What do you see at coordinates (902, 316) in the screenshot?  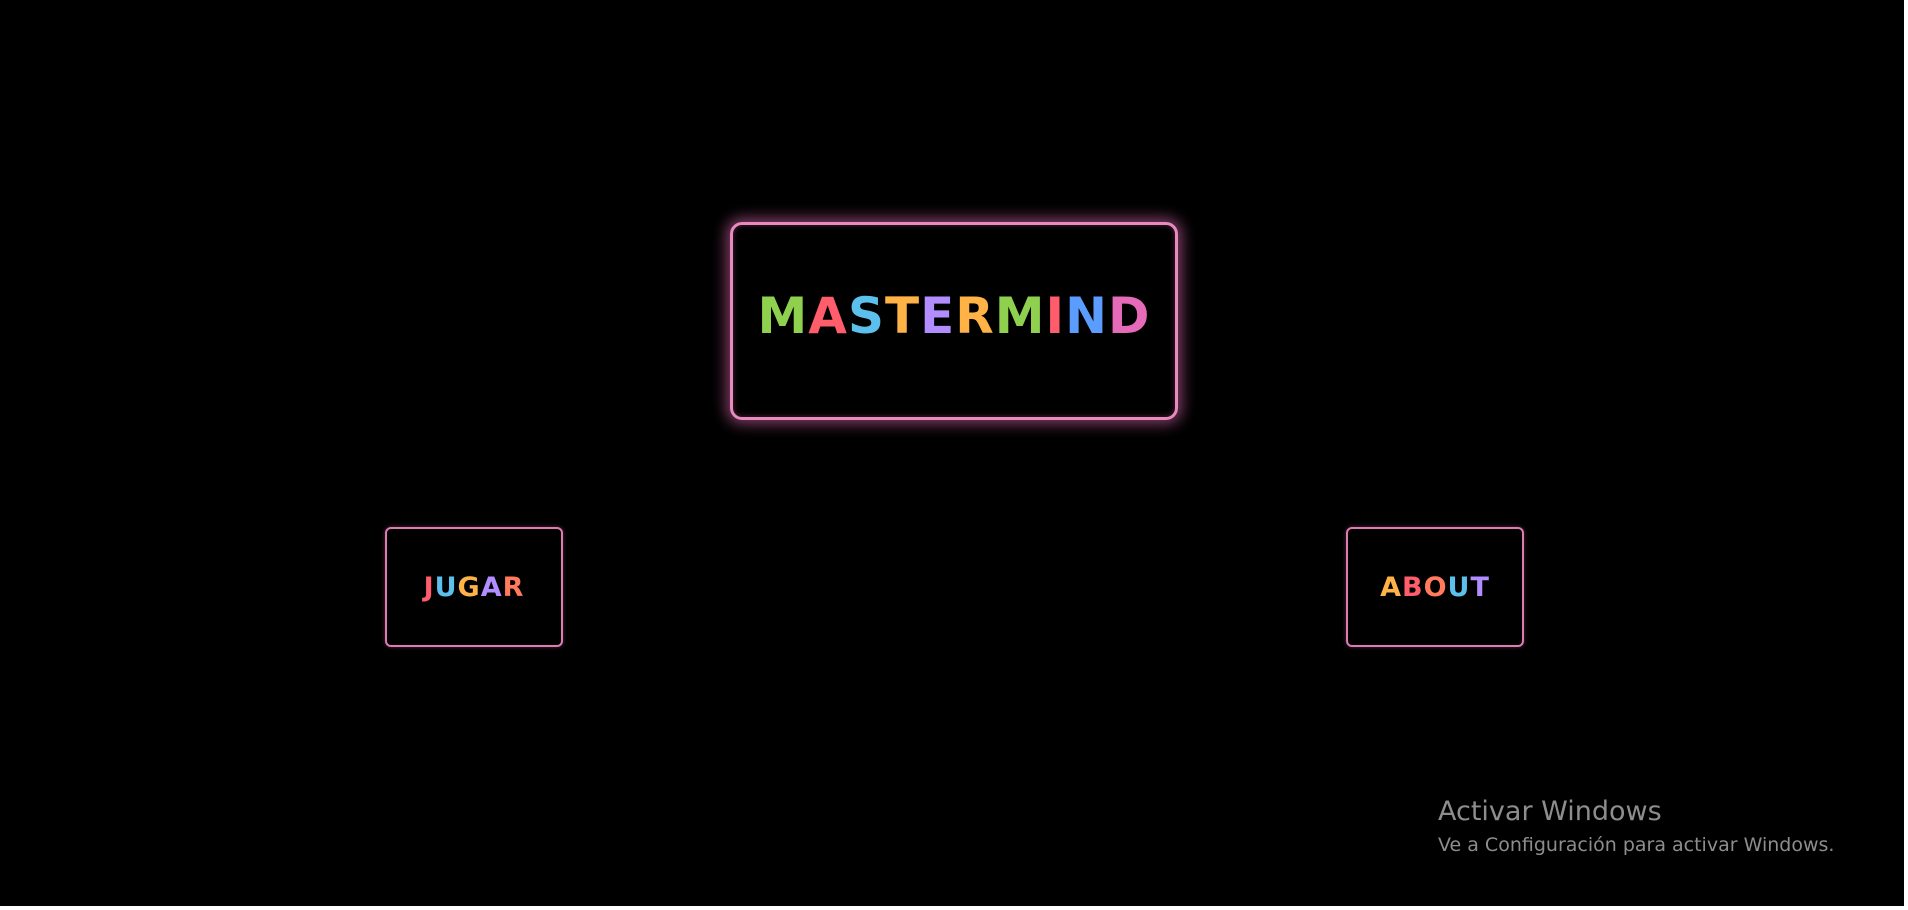 I see `title-letter: T` at bounding box center [902, 316].